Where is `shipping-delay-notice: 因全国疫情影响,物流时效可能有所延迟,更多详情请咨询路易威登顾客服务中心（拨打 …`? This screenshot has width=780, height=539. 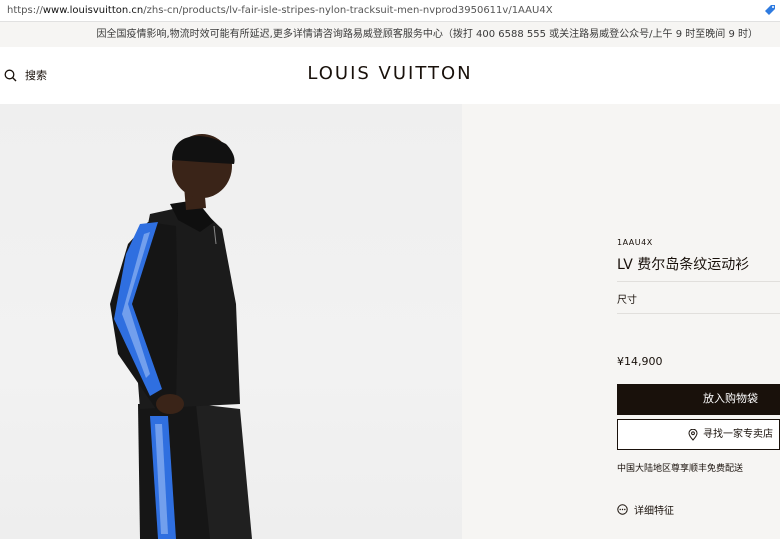 shipping-delay-notice: 因全国疫情影响,物流时效可能有所延迟,更多详情请咨询路易威登顾客服务中心（拨打 … is located at coordinates (390, 34).